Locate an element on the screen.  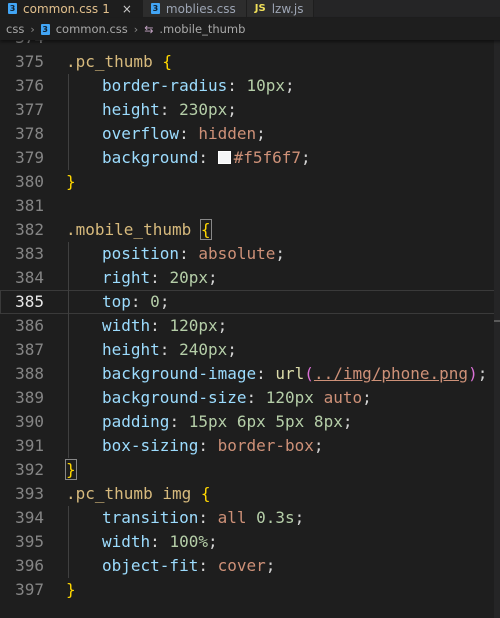
css-property: box-sizing is located at coordinates (150, 445).